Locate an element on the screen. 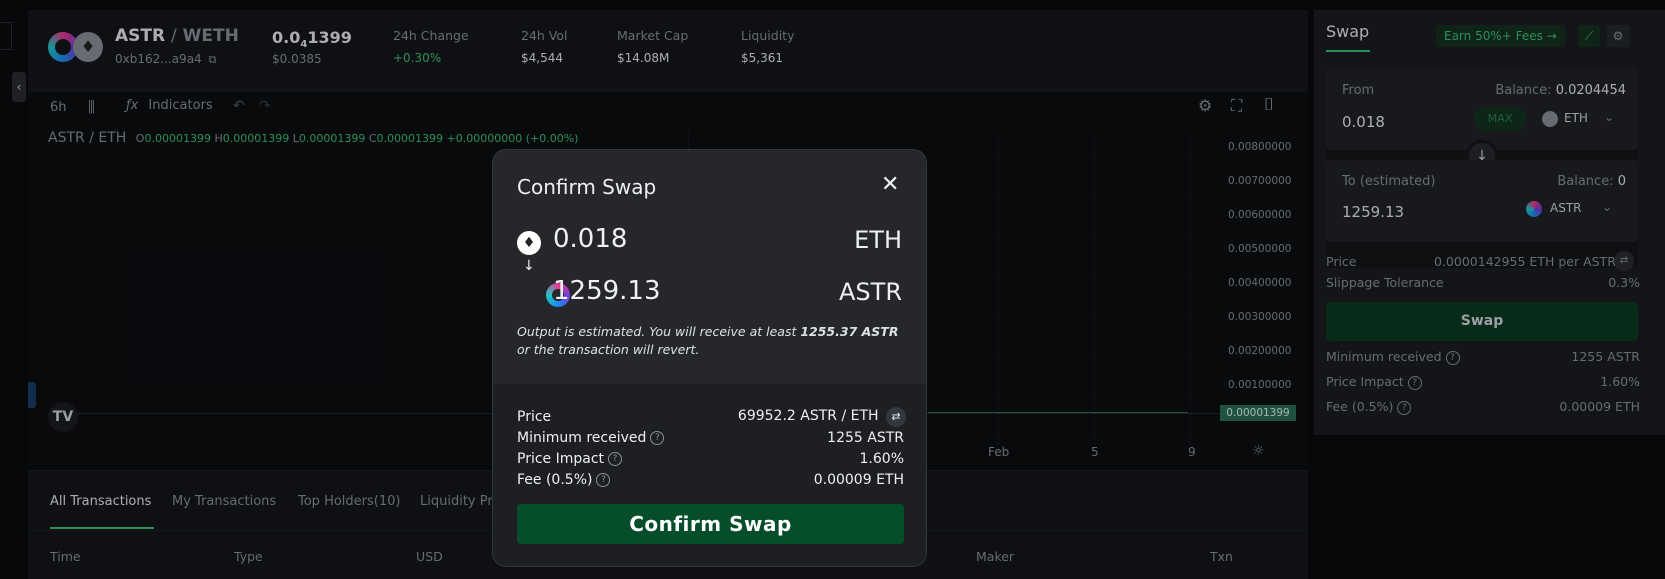  close-icon: ✕ is located at coordinates (890, 184).